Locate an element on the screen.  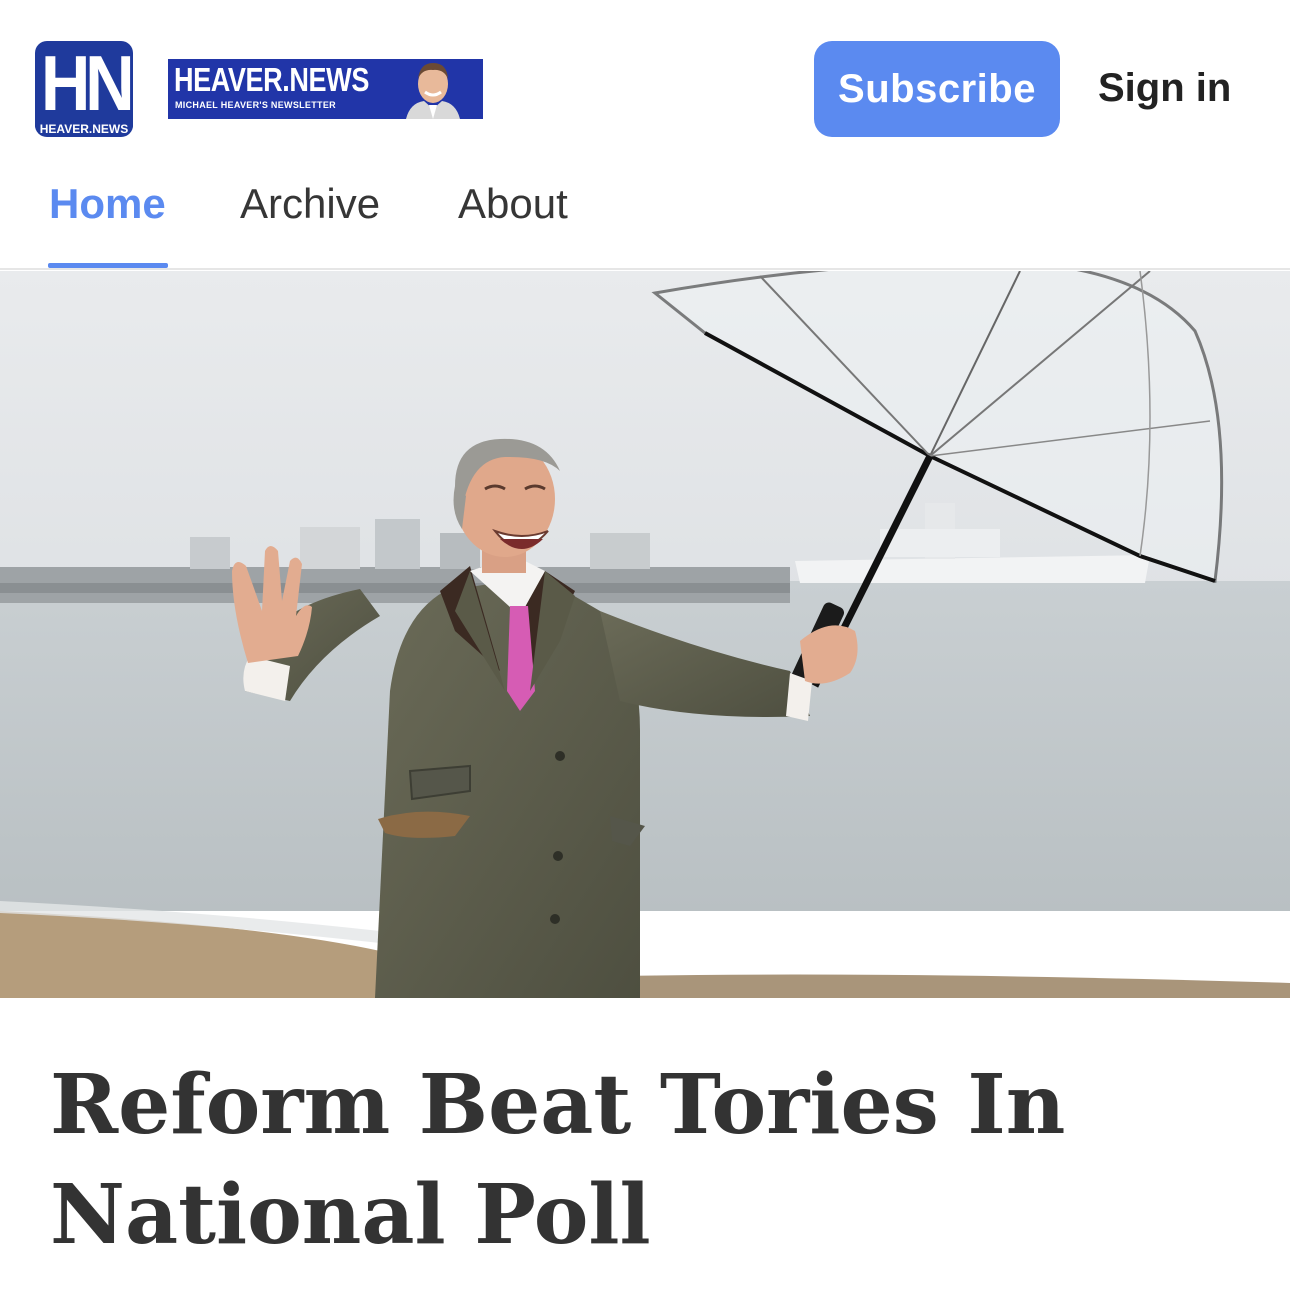
author-photo is located at coordinates (433, 89).